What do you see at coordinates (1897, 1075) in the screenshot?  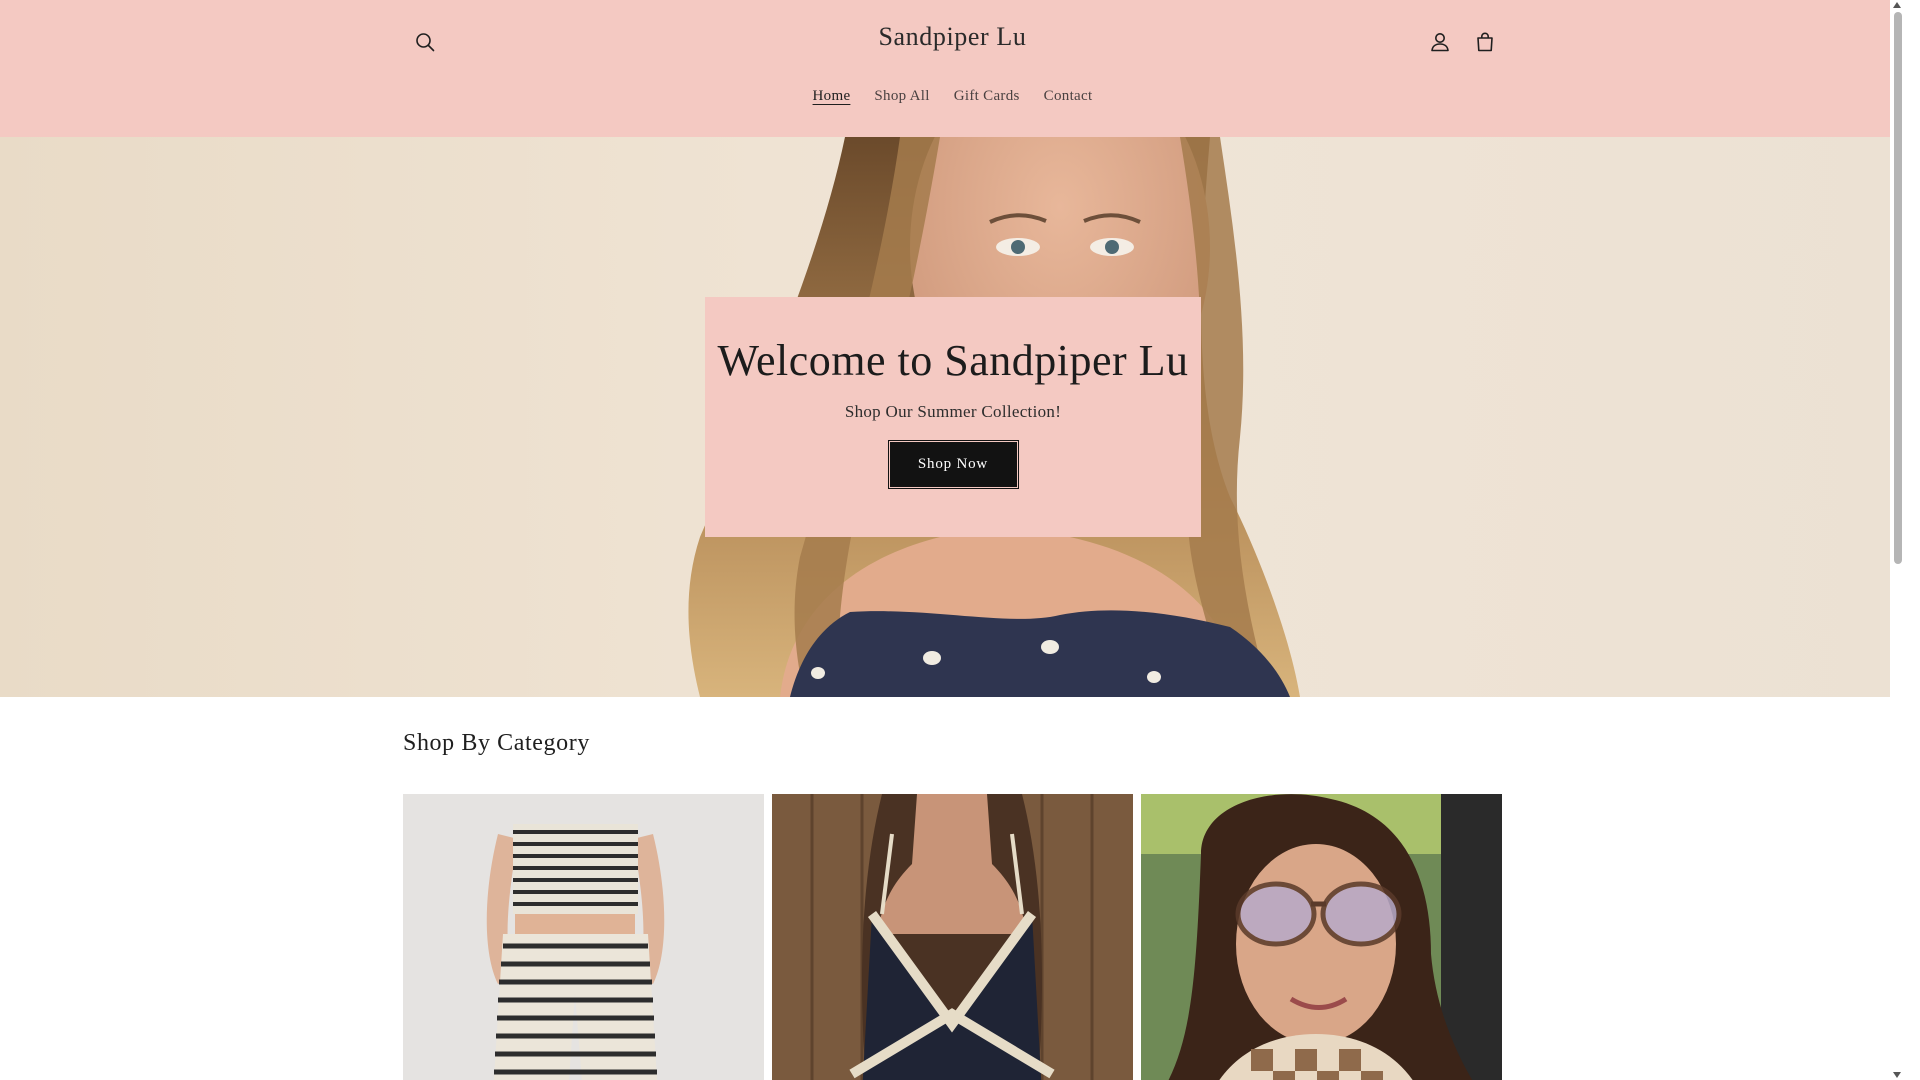 I see `scroll-down-arrow-icon` at bounding box center [1897, 1075].